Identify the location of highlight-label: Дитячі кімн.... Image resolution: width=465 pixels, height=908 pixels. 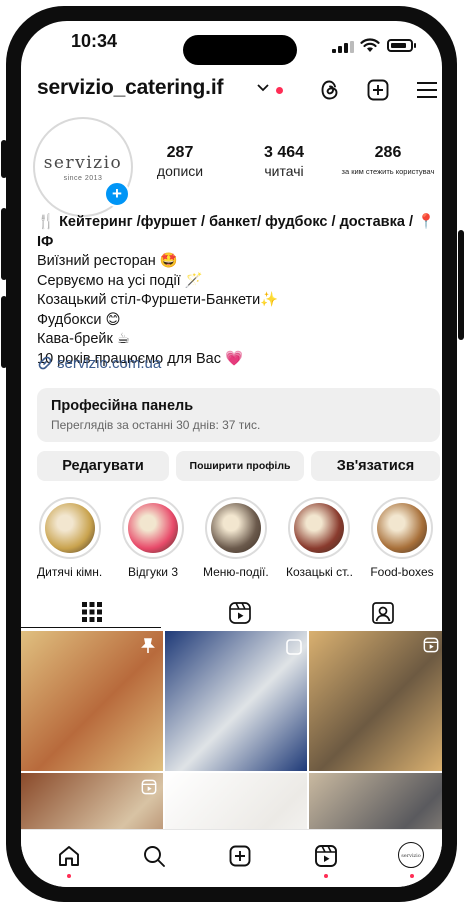
(70, 572).